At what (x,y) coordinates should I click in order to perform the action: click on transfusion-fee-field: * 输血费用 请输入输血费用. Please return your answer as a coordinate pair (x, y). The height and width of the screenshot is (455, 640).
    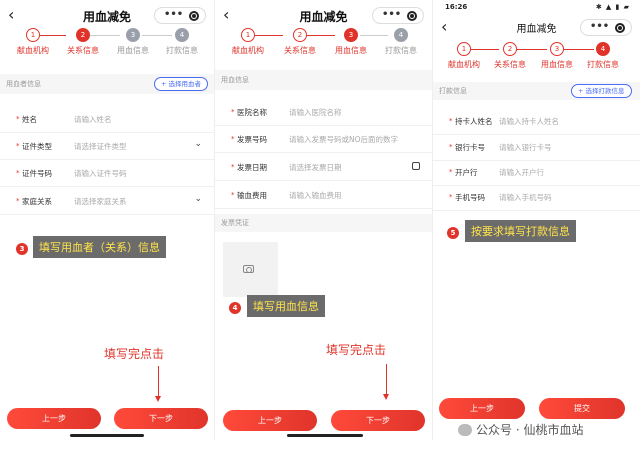
    Looking at the image, I should click on (323, 195).